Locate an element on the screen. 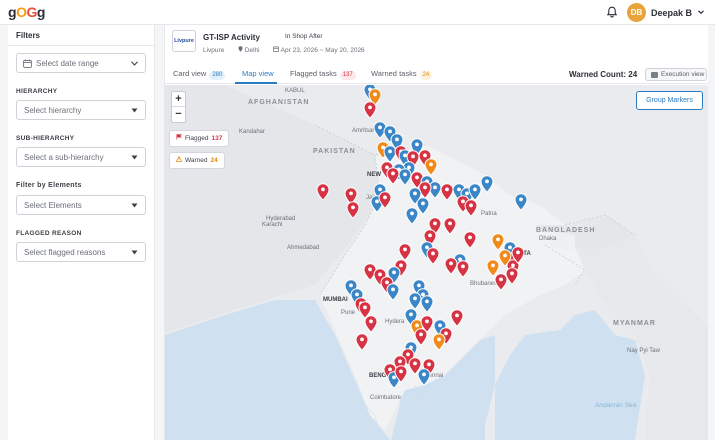 The height and width of the screenshot is (440, 715). user-name: Deepak B is located at coordinates (671, 13).